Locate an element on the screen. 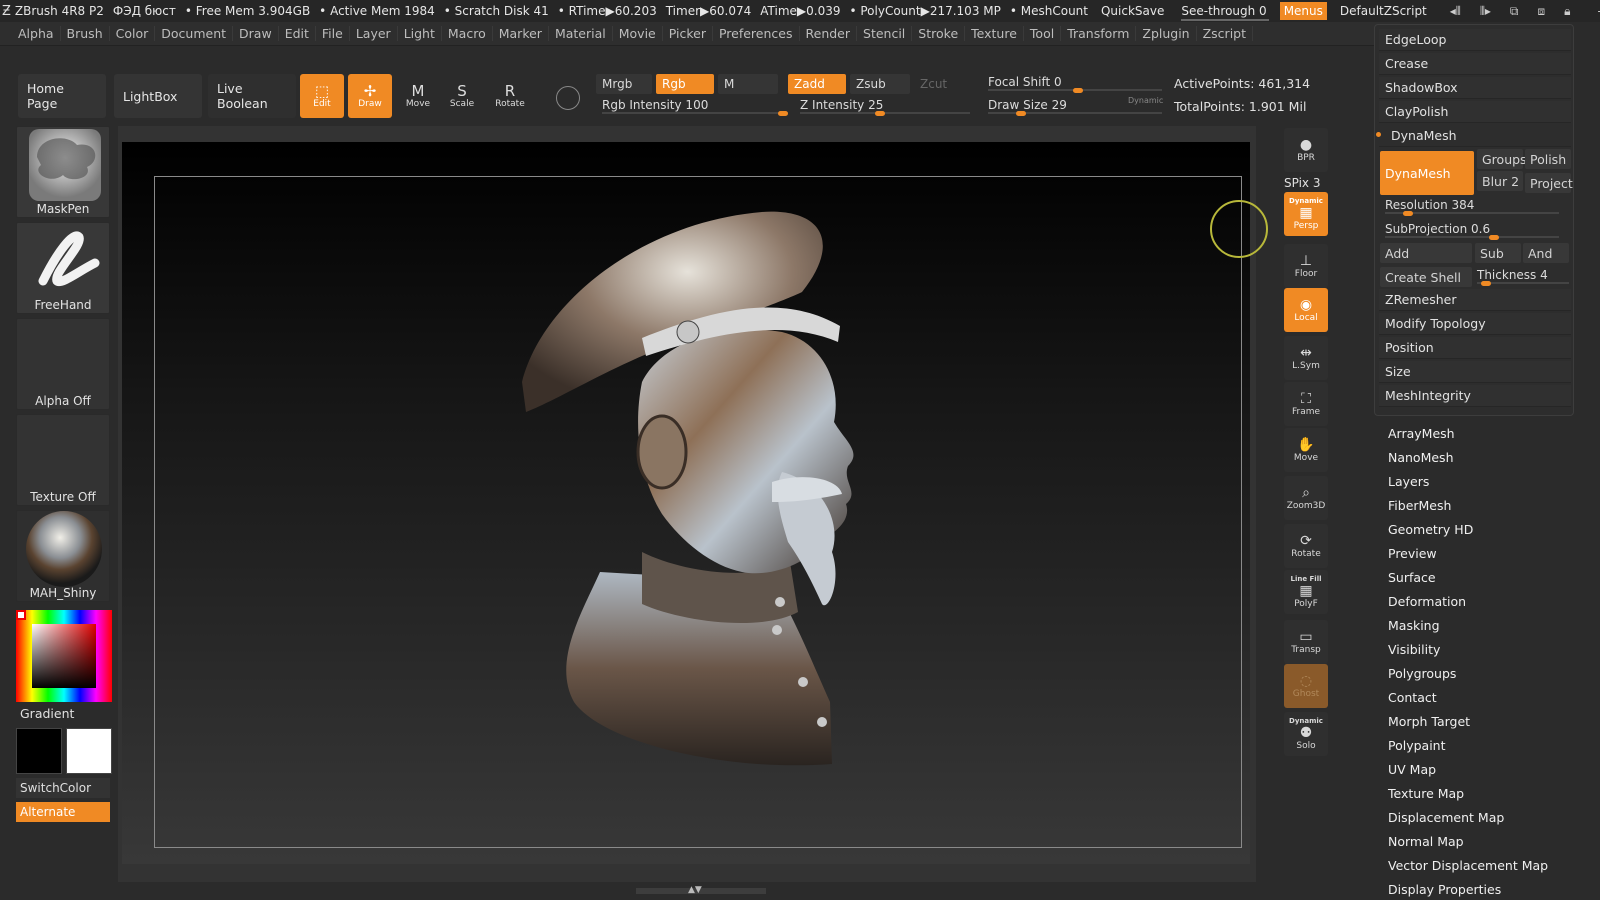  menu-macro: Macro is located at coordinates (467, 33).